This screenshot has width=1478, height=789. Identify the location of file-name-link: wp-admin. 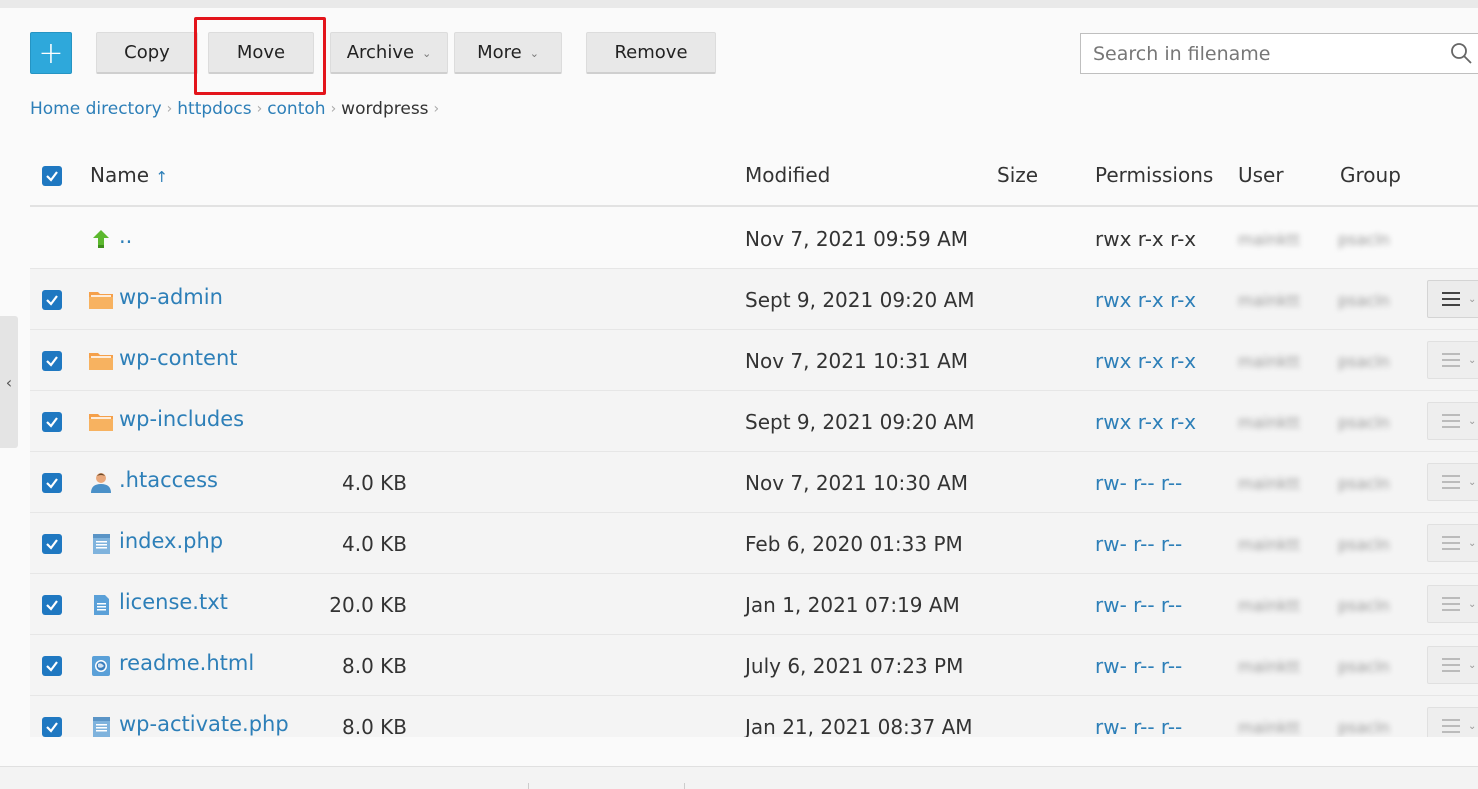
(171, 297).